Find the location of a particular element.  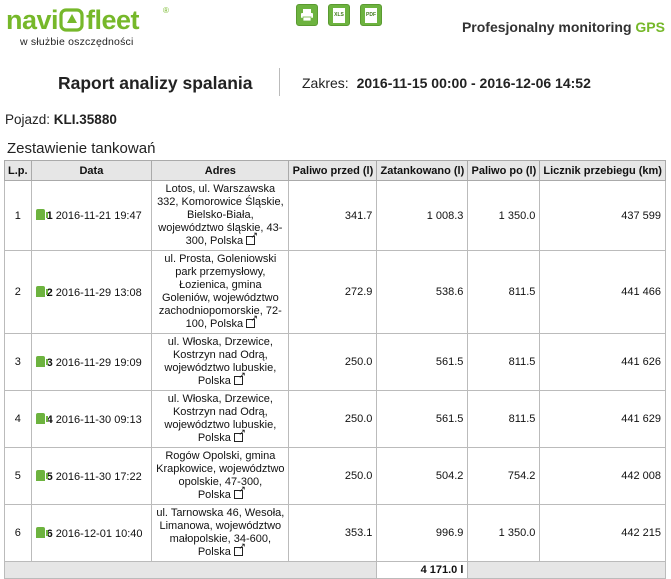

refuel-date: 2016-11-29 19:09 is located at coordinates (98, 362).